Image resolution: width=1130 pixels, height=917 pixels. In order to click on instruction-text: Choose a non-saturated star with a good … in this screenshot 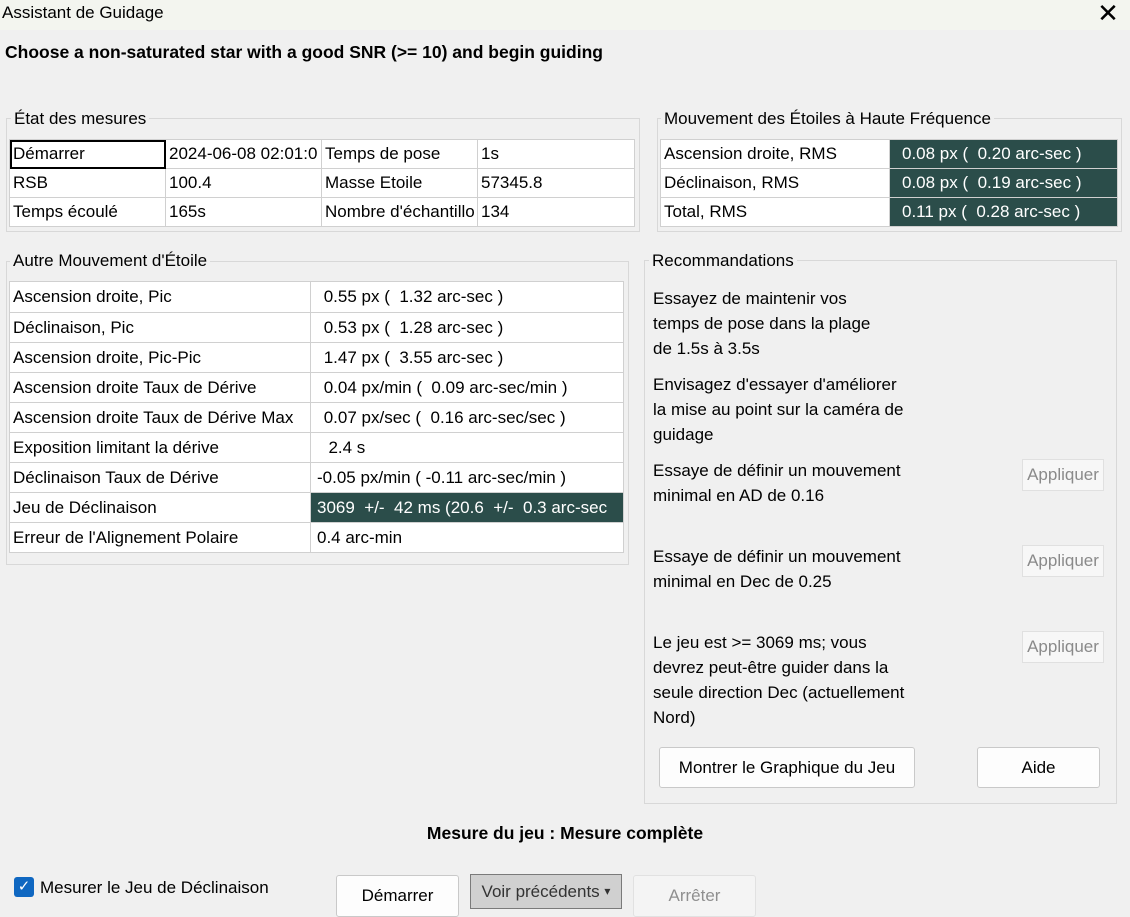, I will do `click(304, 52)`.